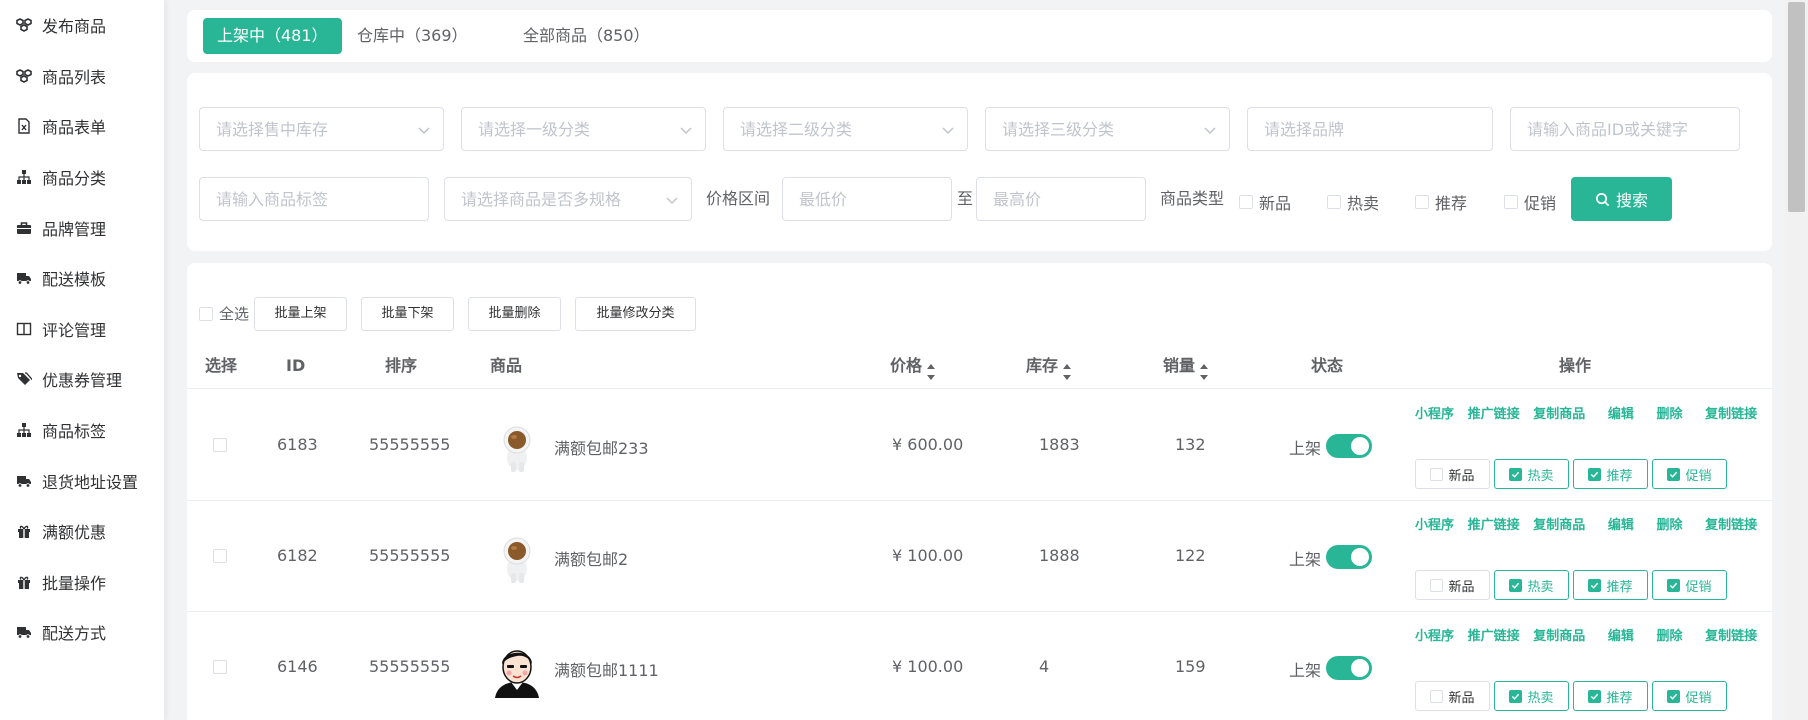 This screenshot has height=720, width=1808. What do you see at coordinates (82, 227) in the screenshot?
I see `sidebar-item-brand-management: 品牌管理` at bounding box center [82, 227].